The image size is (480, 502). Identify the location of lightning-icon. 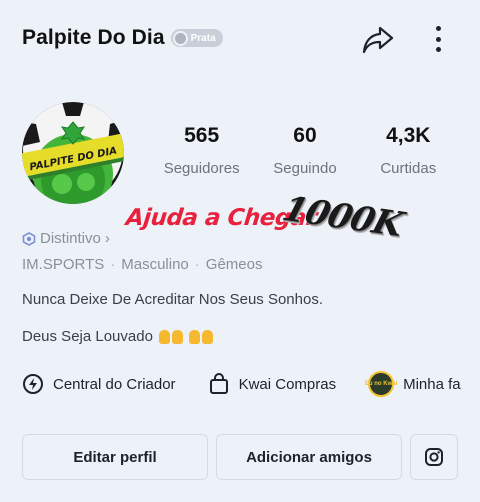
(33, 384).